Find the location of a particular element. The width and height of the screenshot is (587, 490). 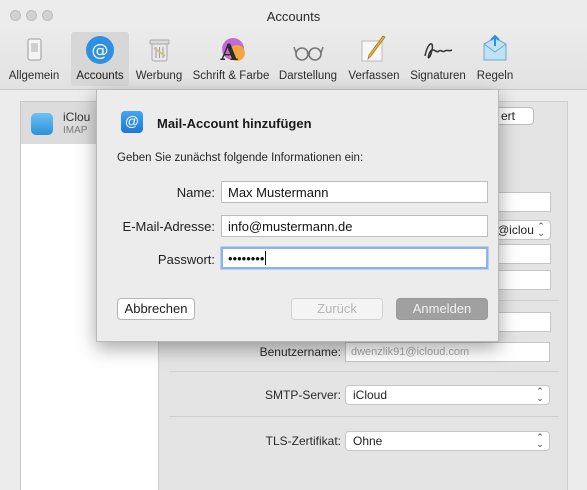

tab-accounts-label: Accounts is located at coordinates (100, 76).